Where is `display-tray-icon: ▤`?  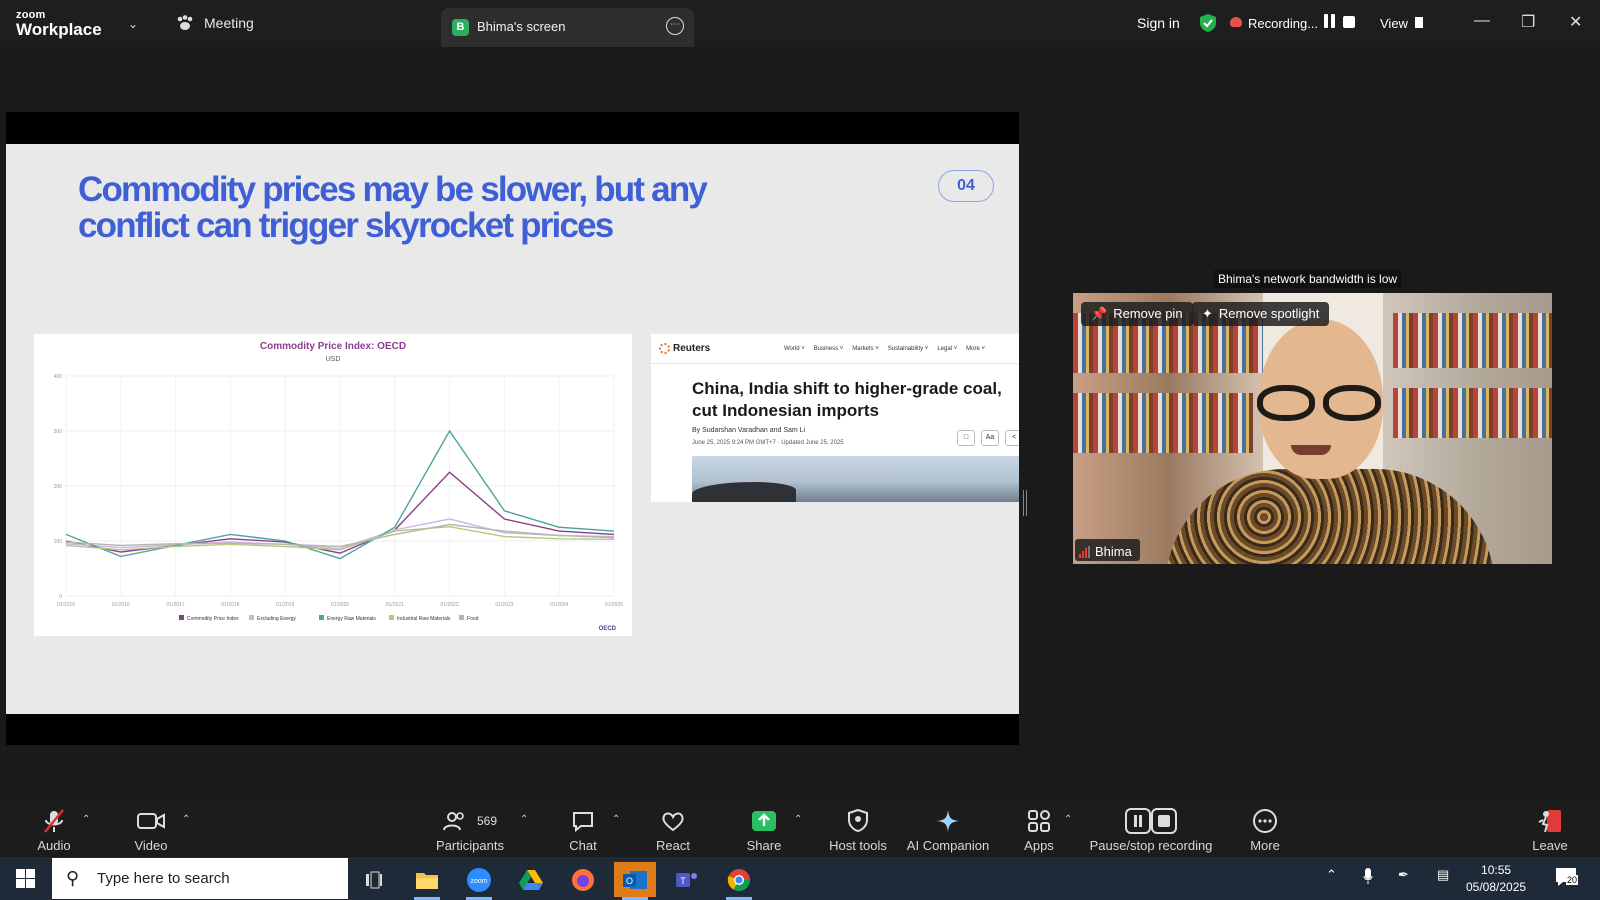 display-tray-icon: ▤ is located at coordinates (1443, 875).